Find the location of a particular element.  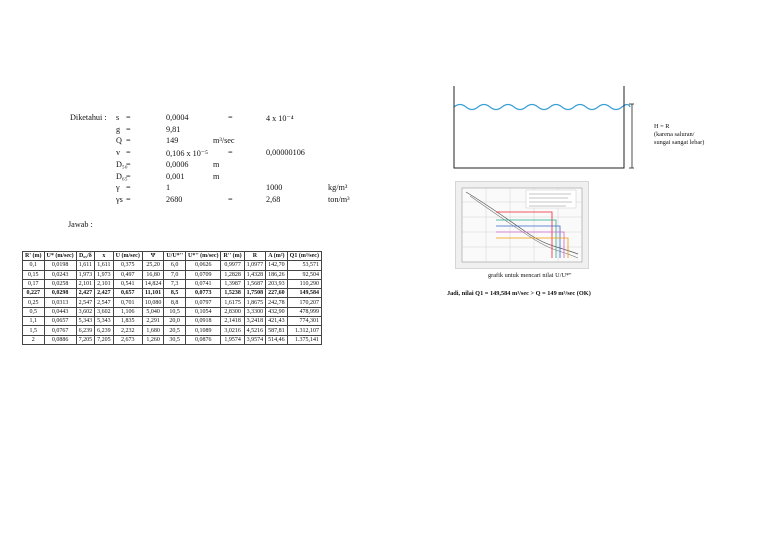

given-val: 149 is located at coordinates (172, 141).